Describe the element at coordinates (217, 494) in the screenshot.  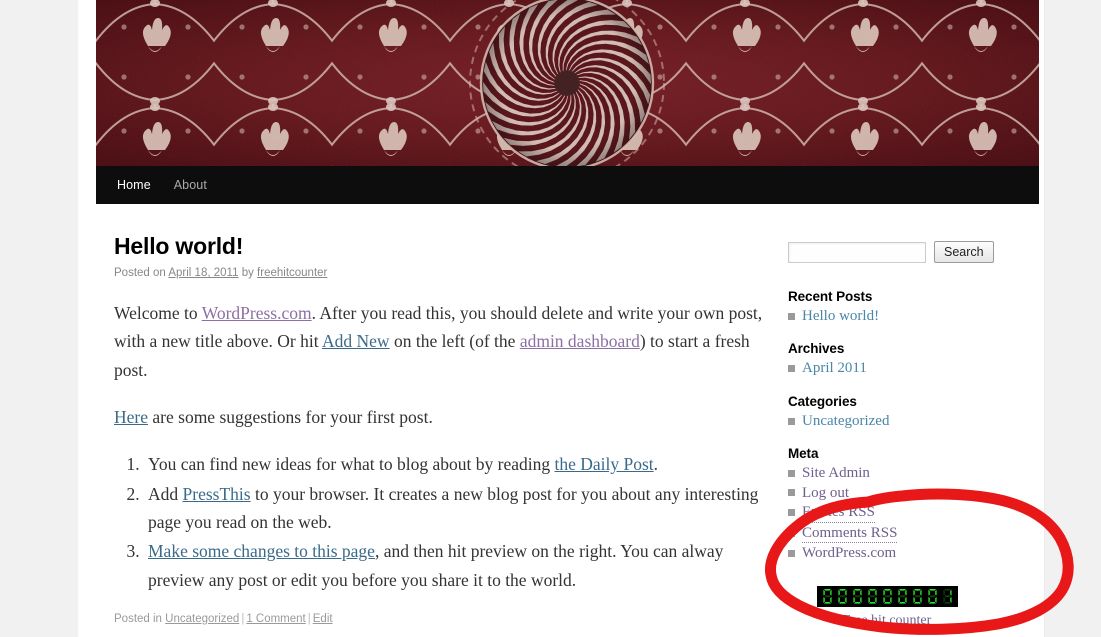
I see `pressthis-link: PressThis` at that location.